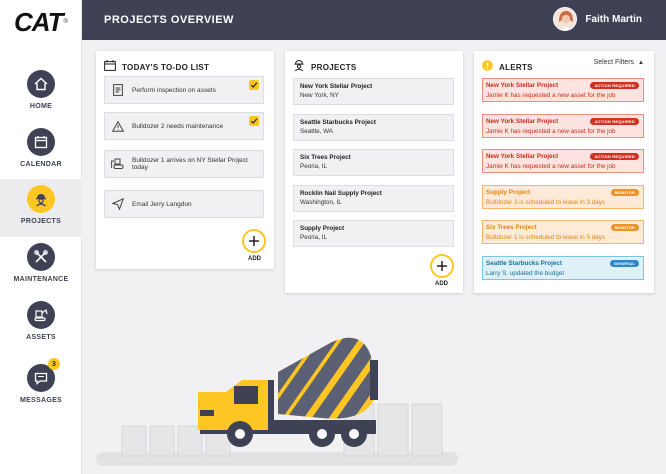 The width and height of the screenshot is (666, 474). I want to click on alert-message: Larry S. updated the budget, so click(525, 273).